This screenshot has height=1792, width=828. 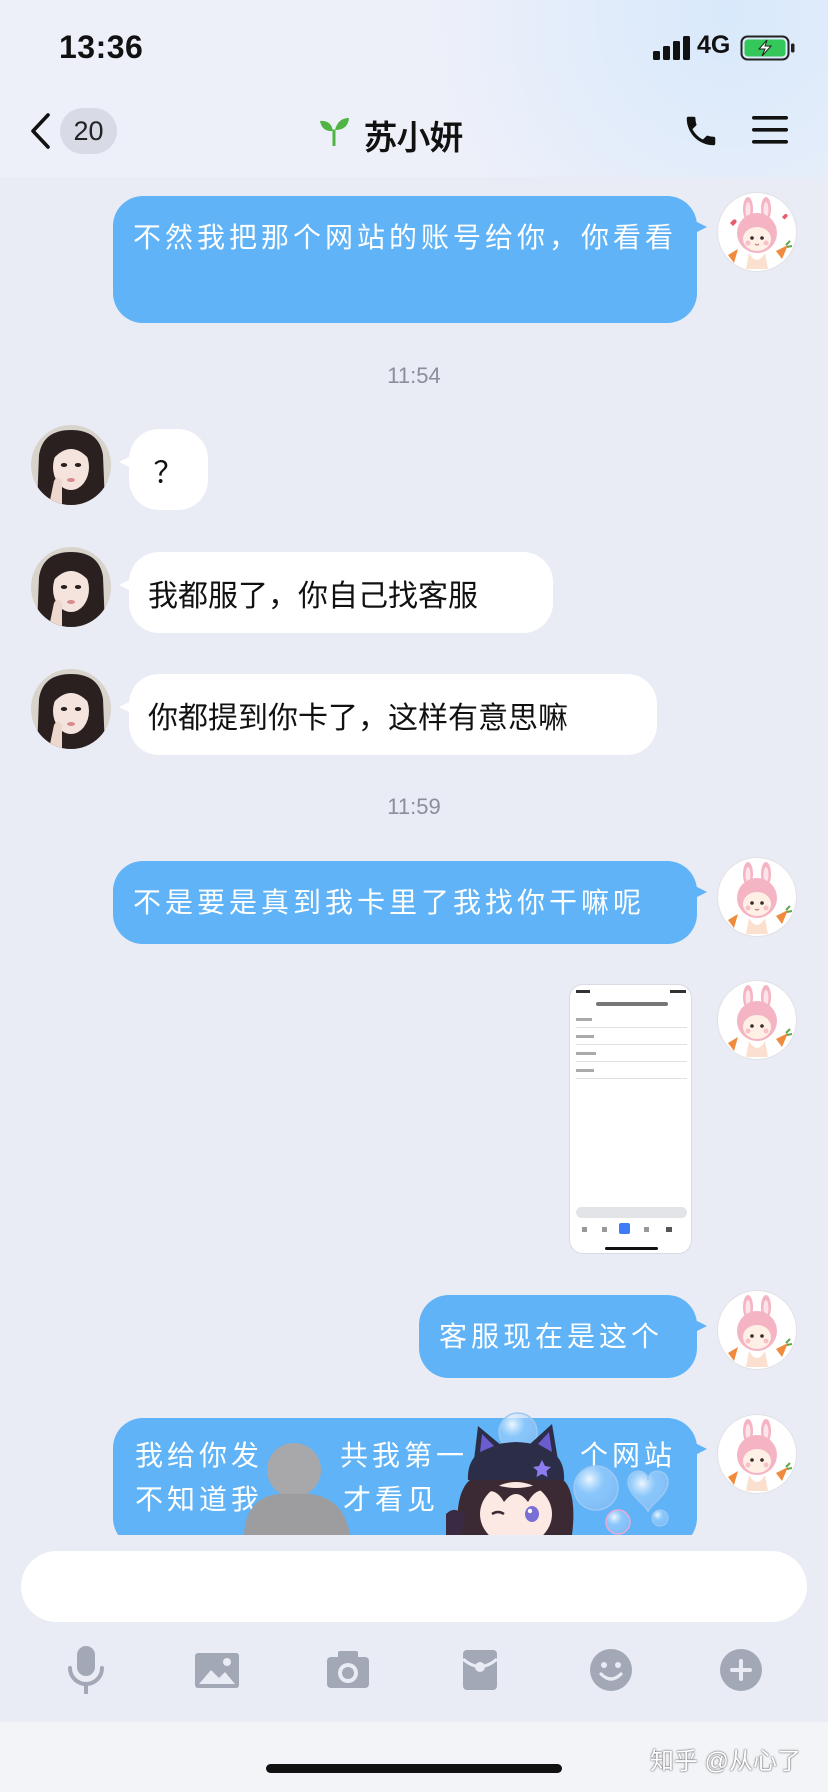 What do you see at coordinates (334, 132) in the screenshot?
I see `sprout-icon` at bounding box center [334, 132].